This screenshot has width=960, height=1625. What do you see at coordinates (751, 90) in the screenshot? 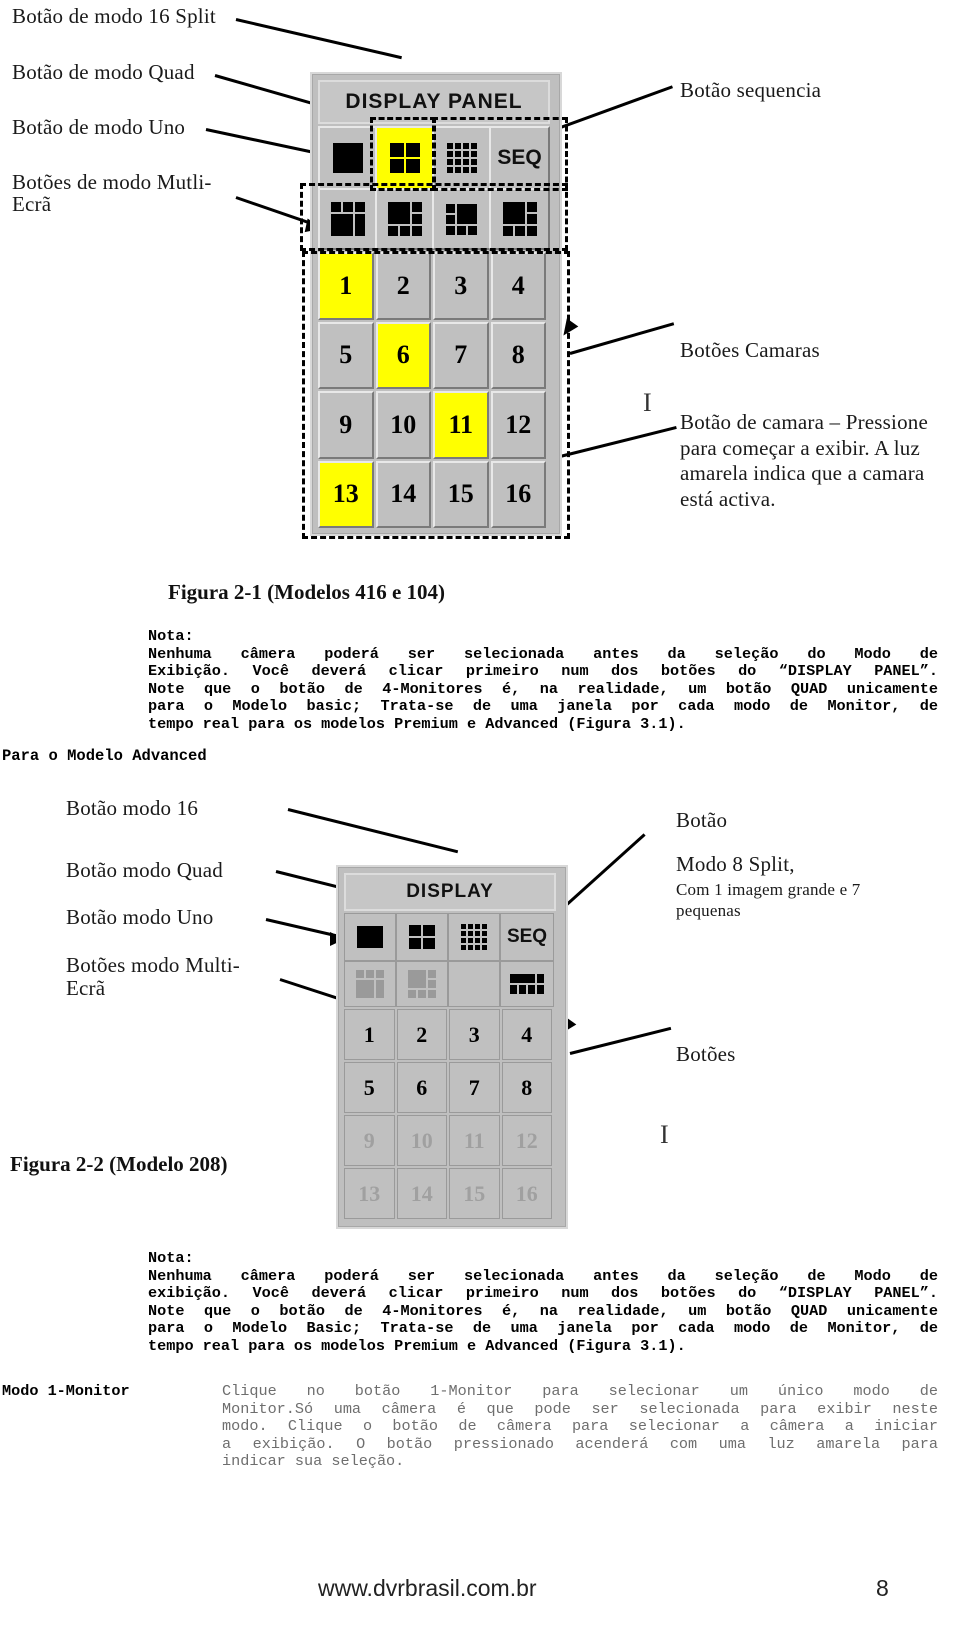
I see `fig1-label-sequence: Botão sequencia` at bounding box center [751, 90].